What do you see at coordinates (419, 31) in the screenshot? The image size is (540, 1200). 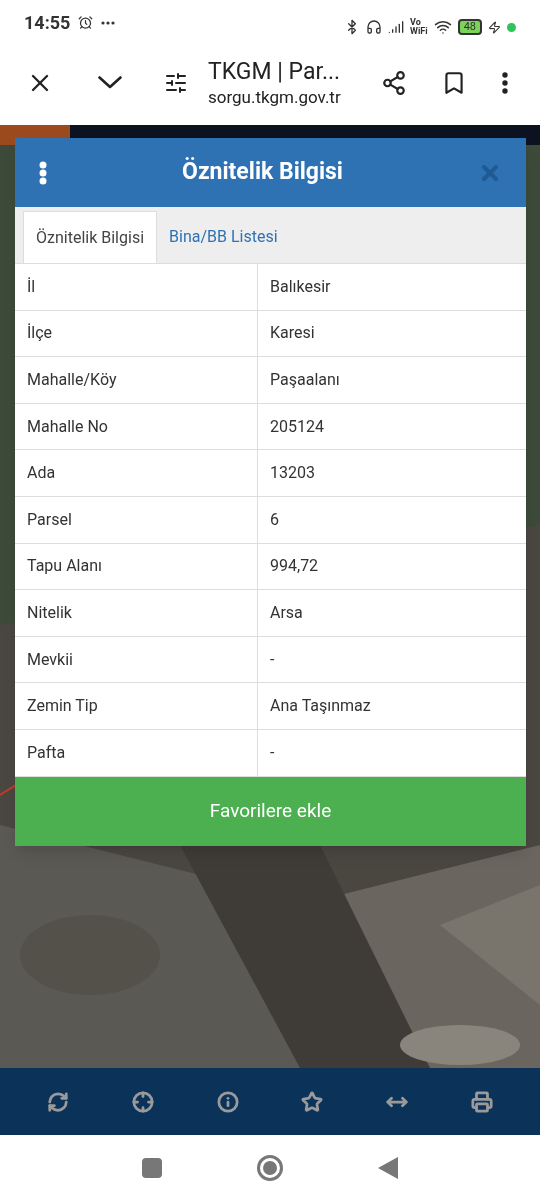 I see `vowifi-label: WiFi` at bounding box center [419, 31].